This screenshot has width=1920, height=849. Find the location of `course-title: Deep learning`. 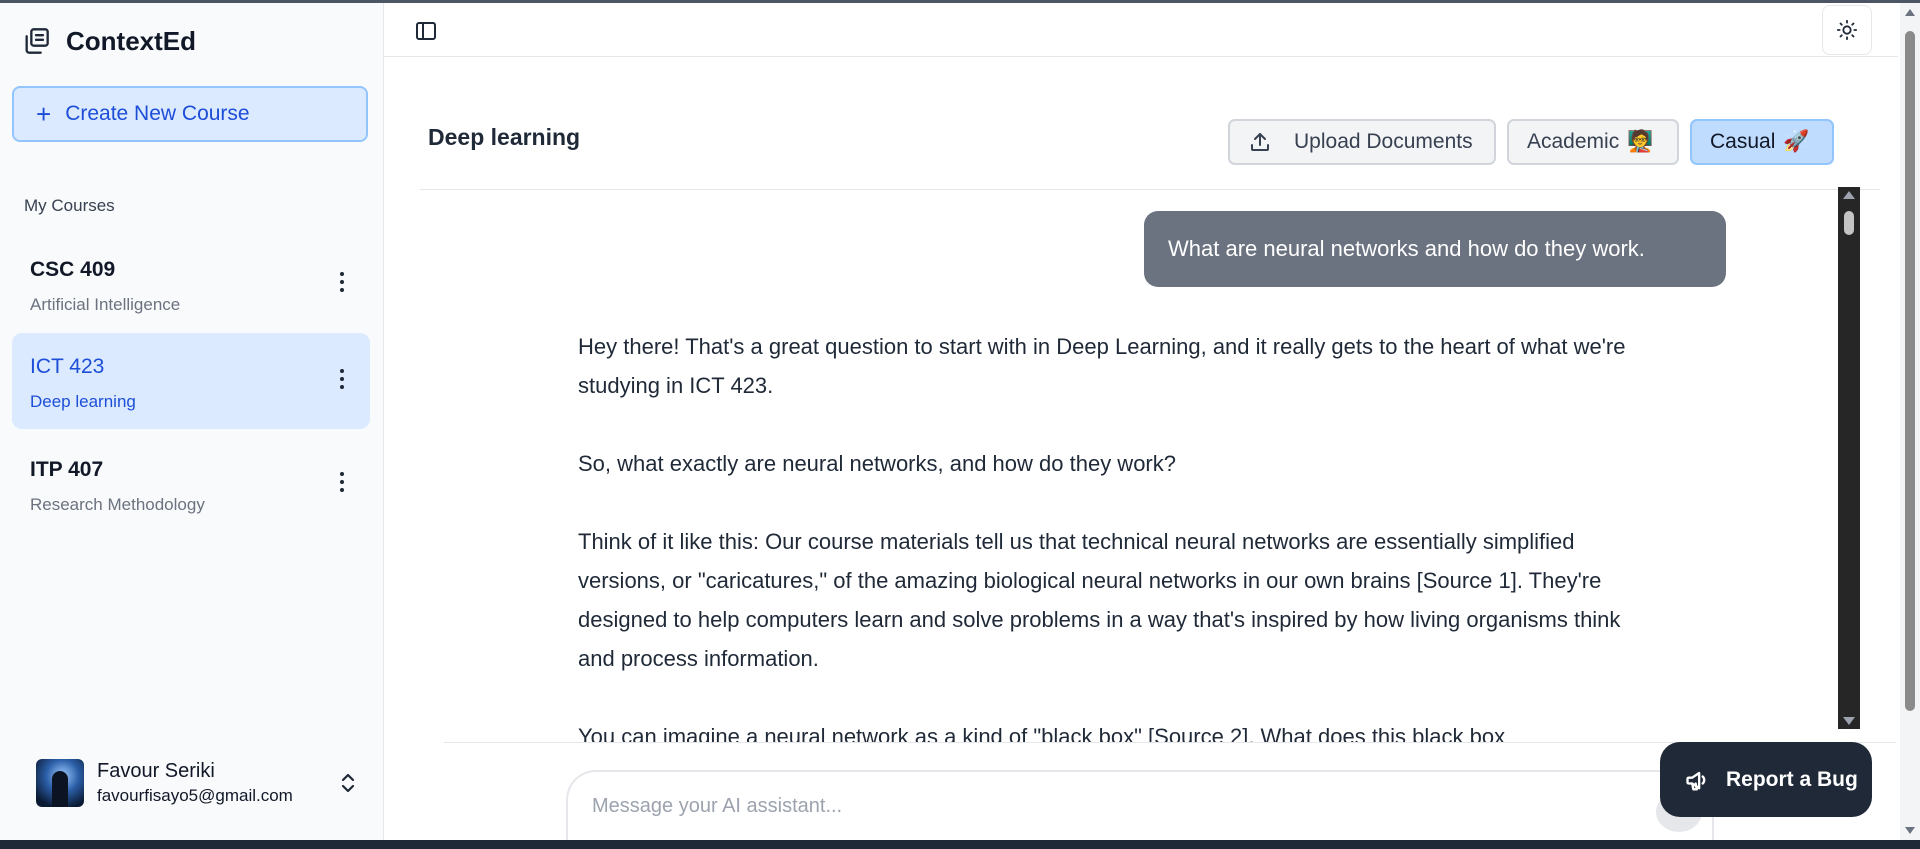

course-title: Deep learning is located at coordinates (504, 137).